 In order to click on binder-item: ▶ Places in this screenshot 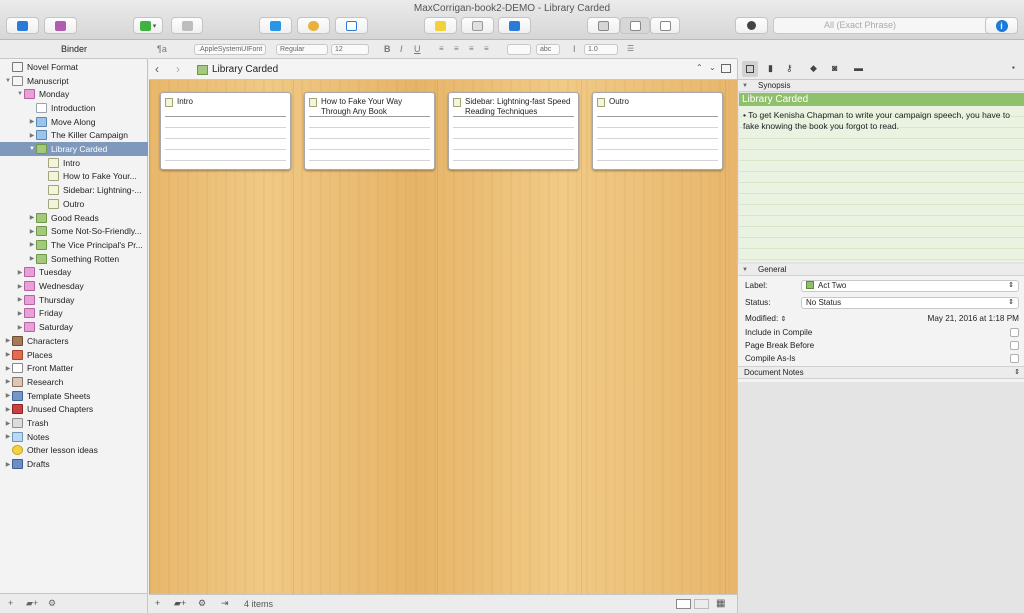, I will do `click(74, 355)`.